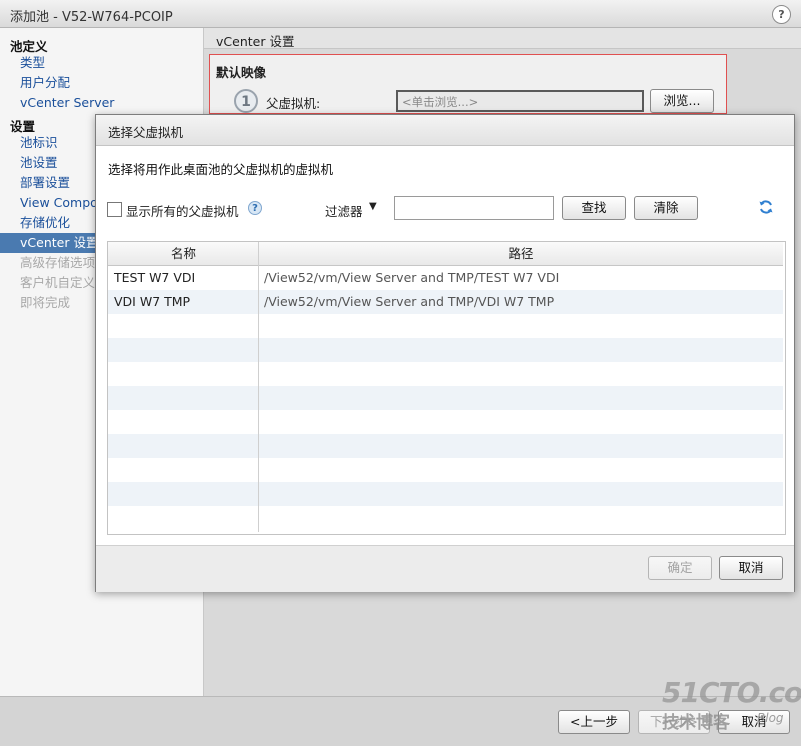  Describe the element at coordinates (255, 208) in the screenshot. I see `info-icon: ?` at that location.